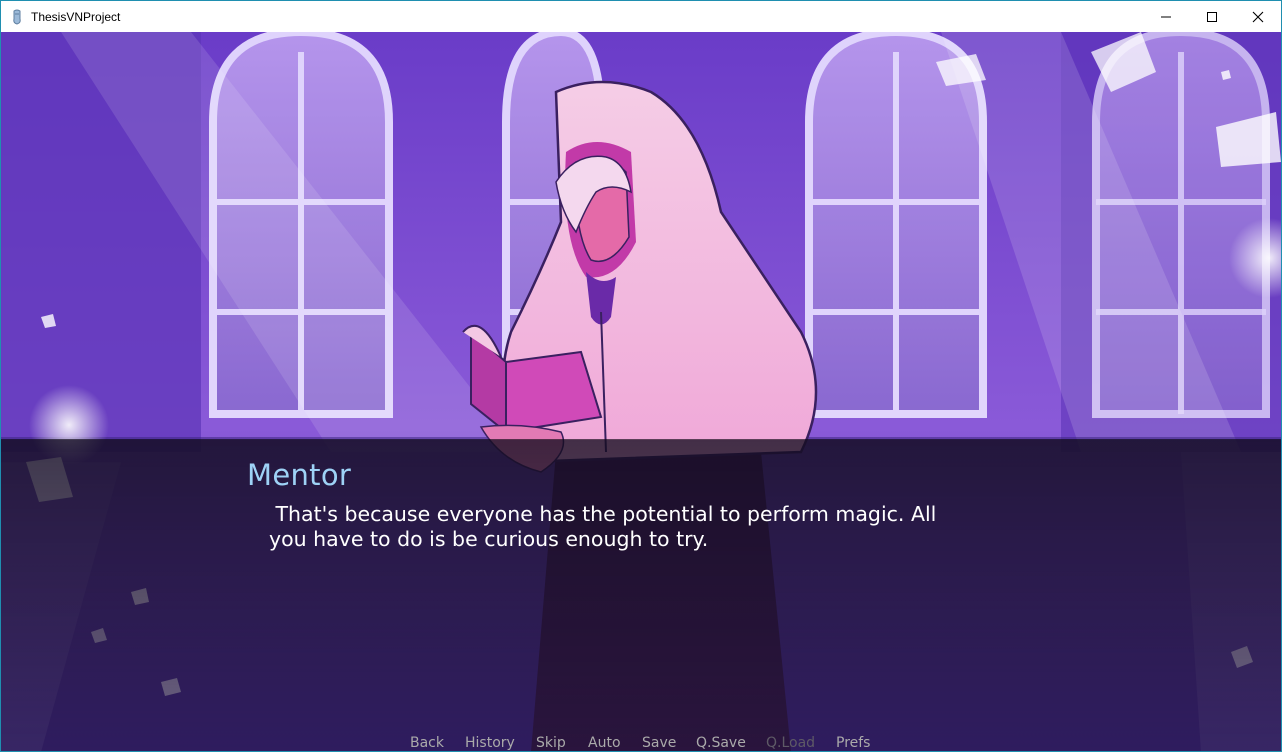  What do you see at coordinates (299, 475) in the screenshot?
I see `speaker-name: Mentor` at bounding box center [299, 475].